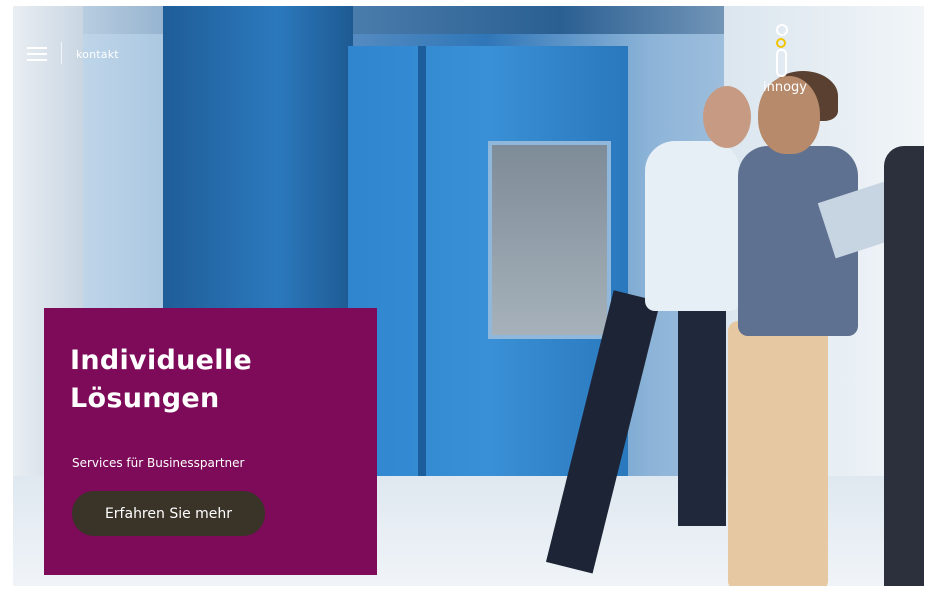 The width and height of the screenshot is (926, 591). What do you see at coordinates (61, 53) in the screenshot?
I see `header-divider` at bounding box center [61, 53].